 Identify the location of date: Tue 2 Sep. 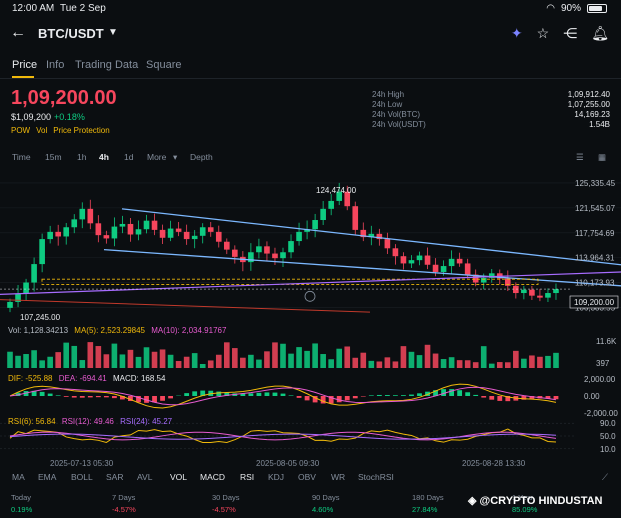
(83, 8).